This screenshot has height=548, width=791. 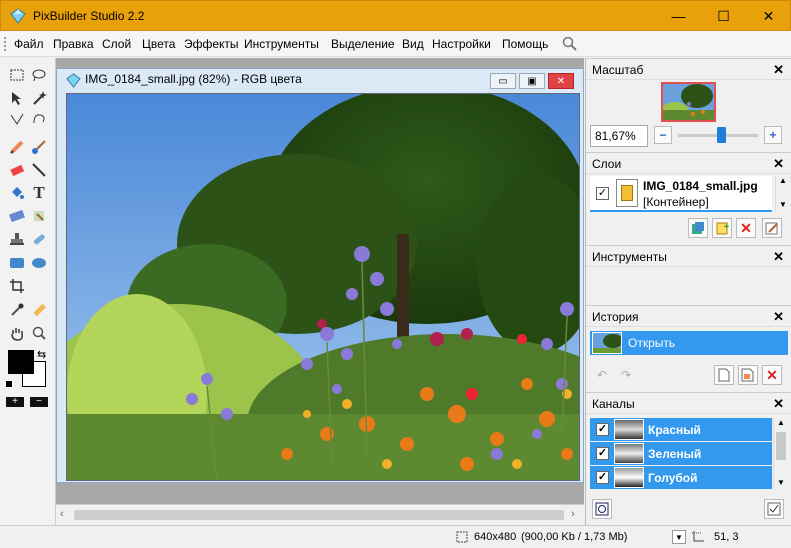 What do you see at coordinates (778, 70) in the screenshot?
I see `scale-panel-close-icon: ✕` at bounding box center [778, 70].